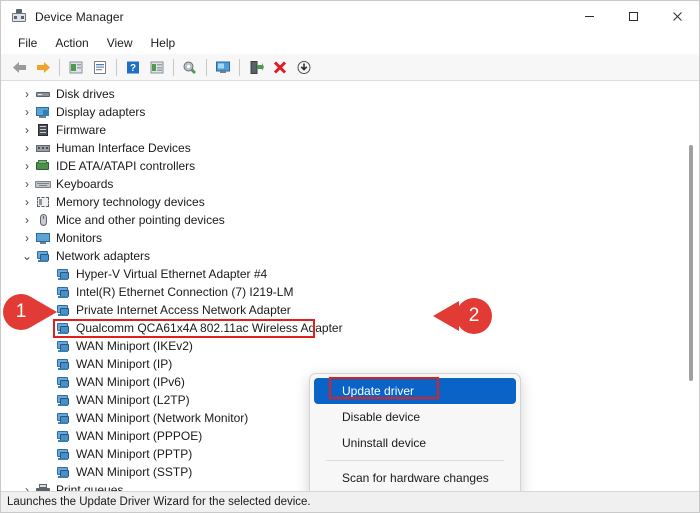 This screenshot has height=513, width=700. Describe the element at coordinates (120, 43) in the screenshot. I see `menu-view: View` at that location.